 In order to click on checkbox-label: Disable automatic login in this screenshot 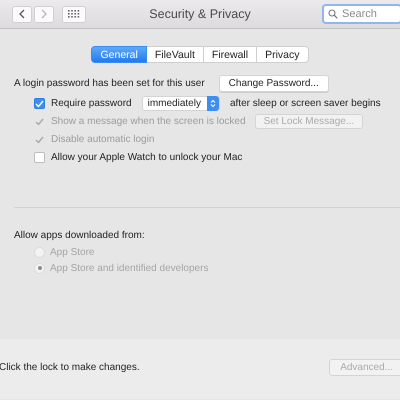, I will do `click(102, 139)`.